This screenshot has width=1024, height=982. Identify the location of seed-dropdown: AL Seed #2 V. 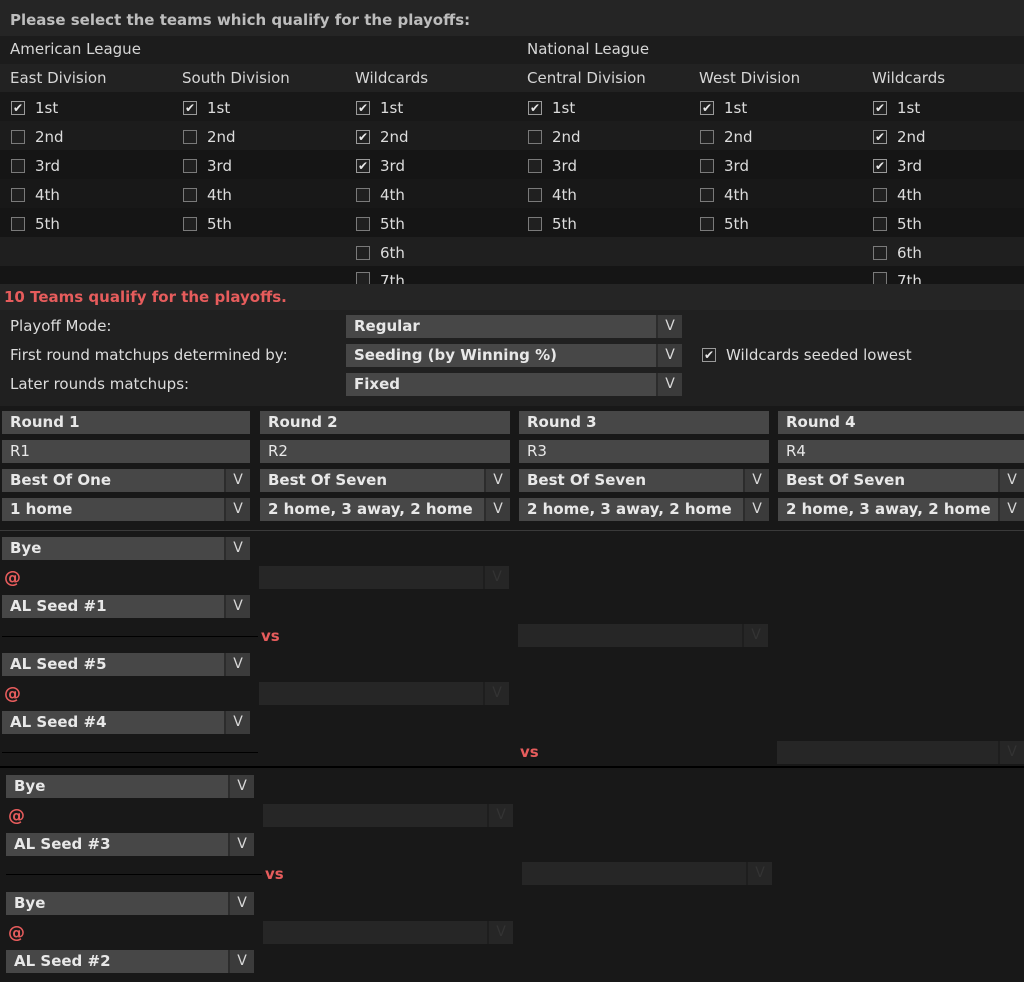
(130, 961).